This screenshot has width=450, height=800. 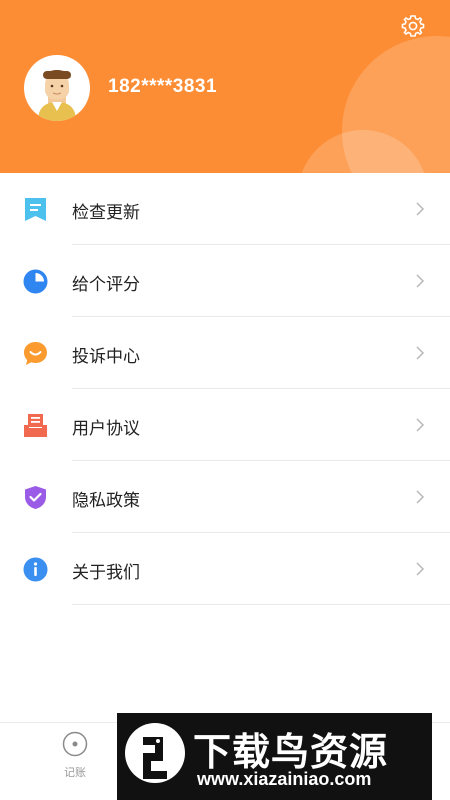 What do you see at coordinates (261, 604) in the screenshot?
I see `divider` at bounding box center [261, 604].